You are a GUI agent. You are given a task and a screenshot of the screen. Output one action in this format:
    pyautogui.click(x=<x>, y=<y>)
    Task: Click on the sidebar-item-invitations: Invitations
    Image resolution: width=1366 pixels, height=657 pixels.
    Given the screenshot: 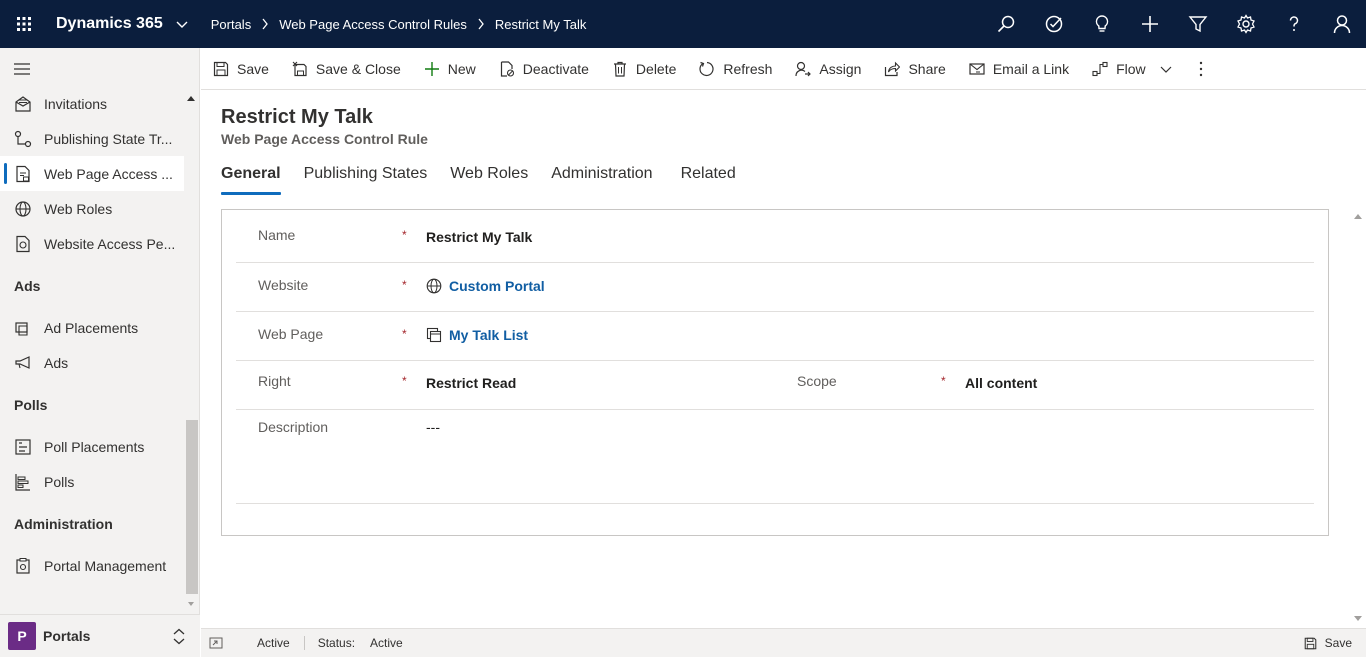 What is the action you would take?
    pyautogui.click(x=92, y=103)
    